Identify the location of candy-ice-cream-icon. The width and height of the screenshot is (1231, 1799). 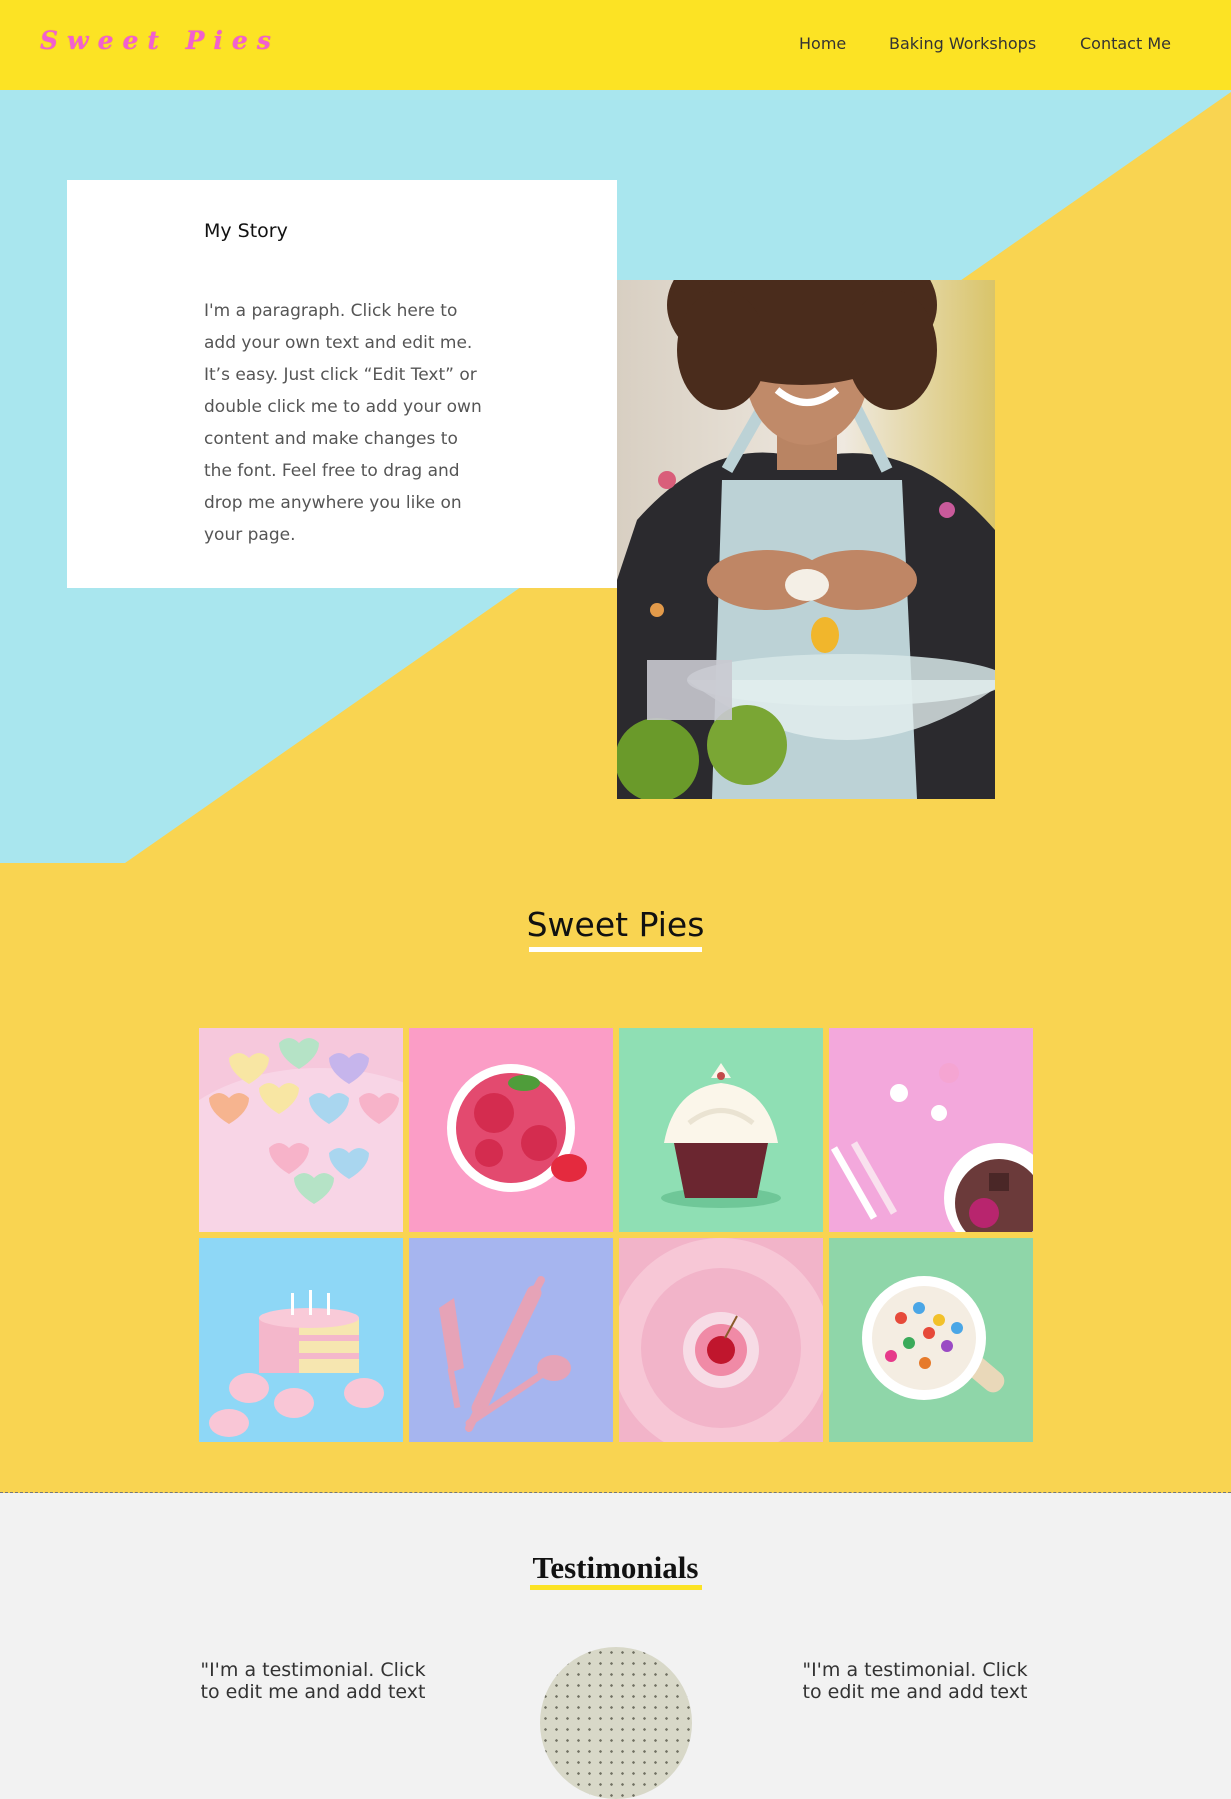
(931, 1340).